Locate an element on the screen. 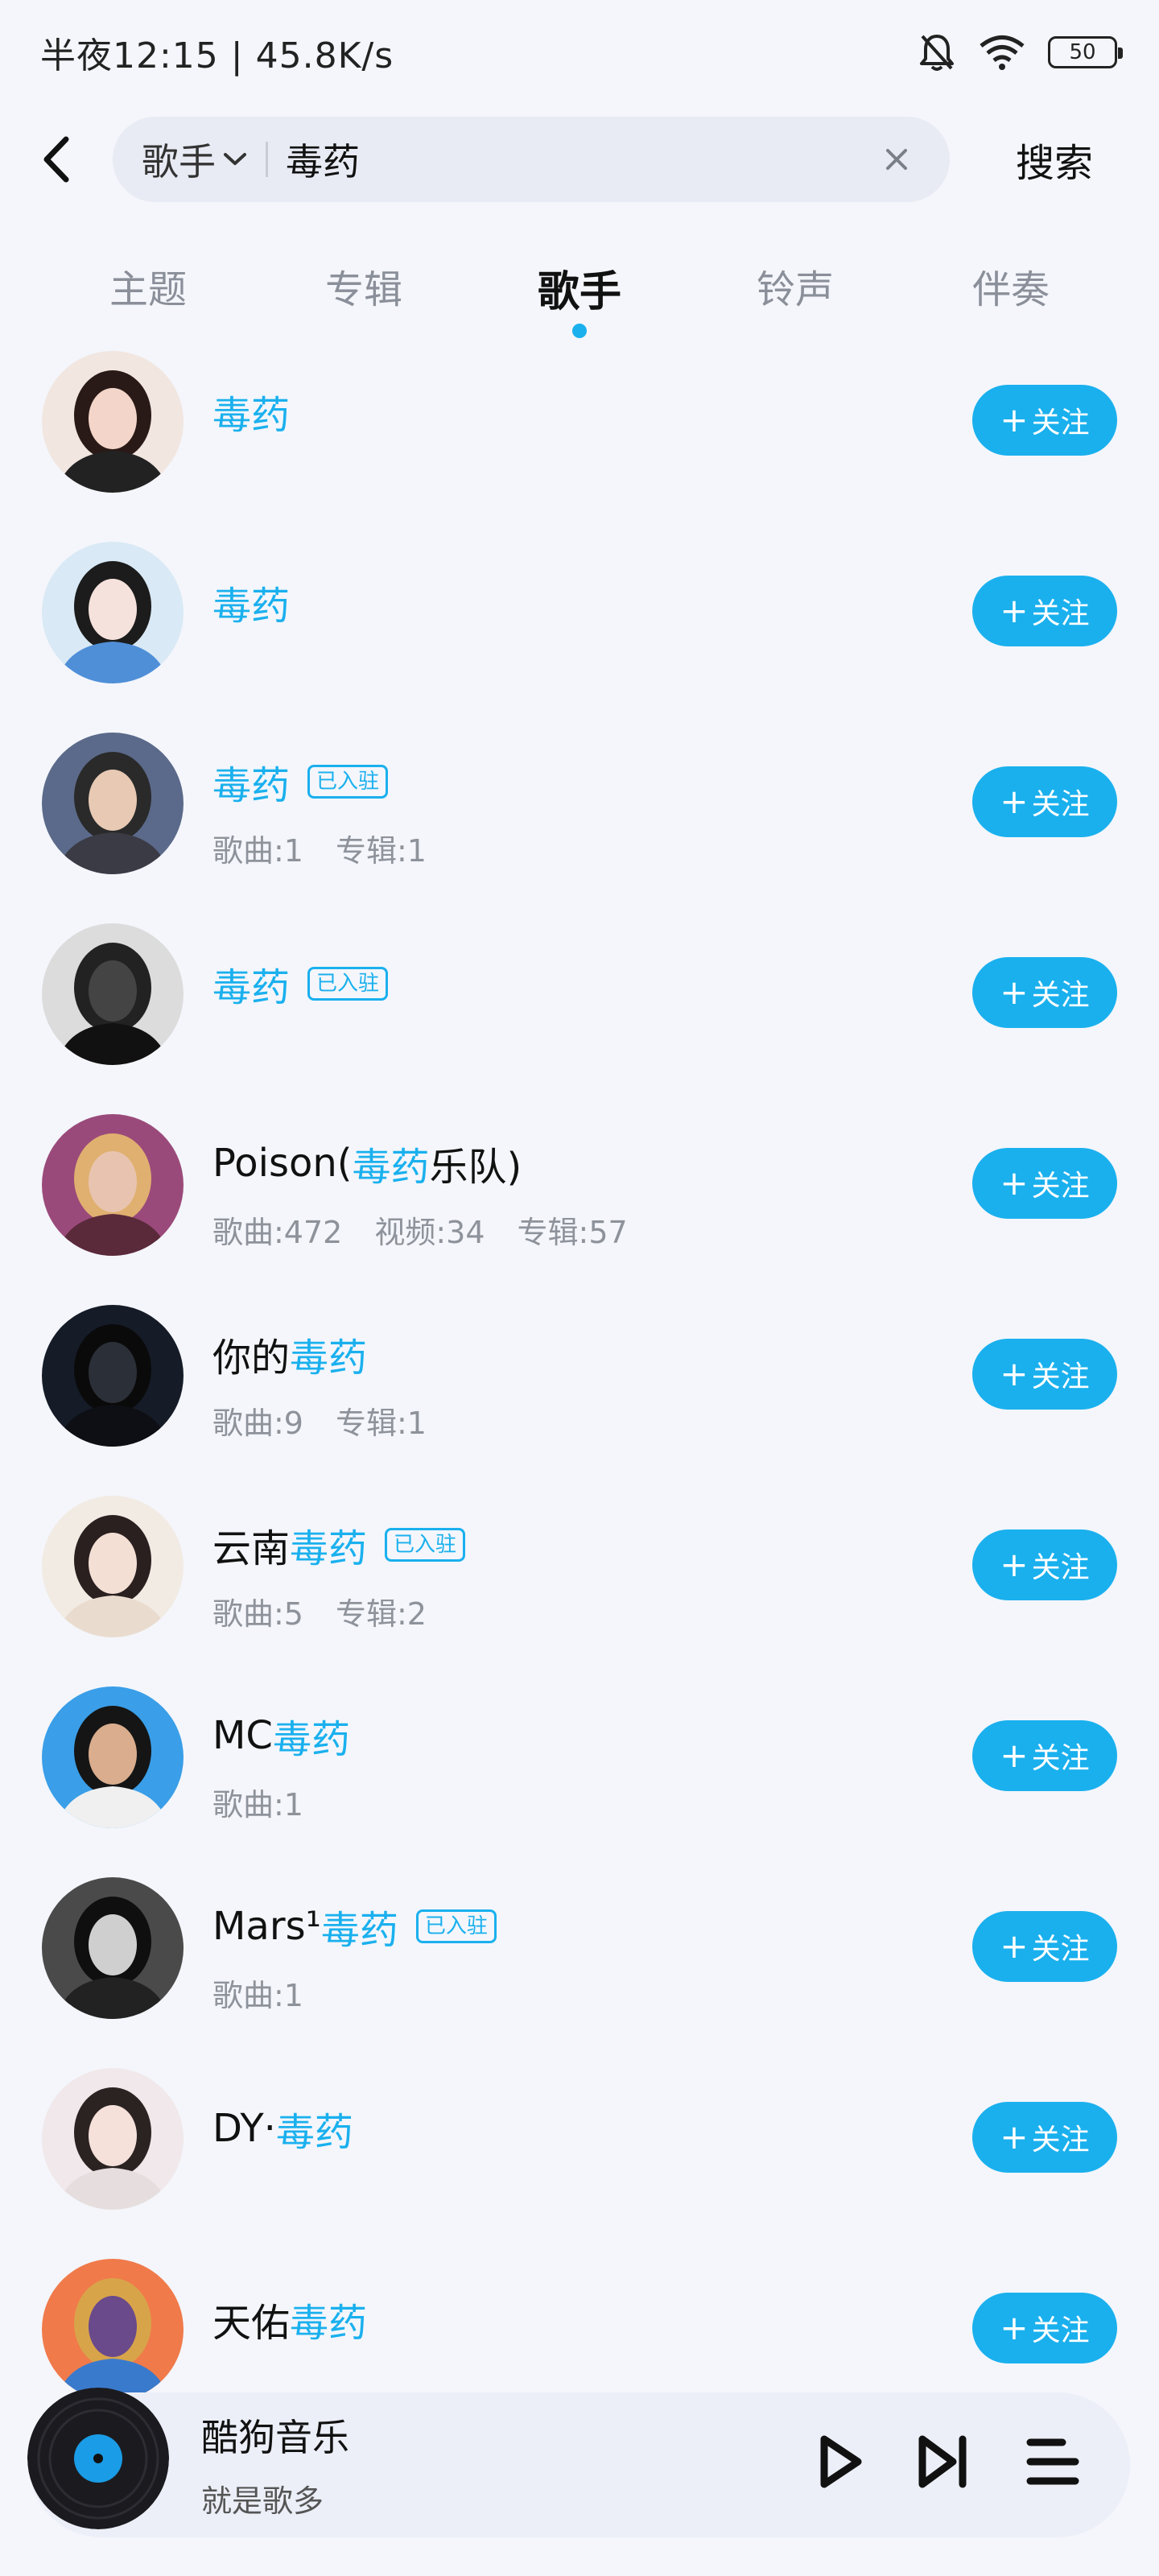  artist-stat: 歌曲:5 is located at coordinates (257, 1614).